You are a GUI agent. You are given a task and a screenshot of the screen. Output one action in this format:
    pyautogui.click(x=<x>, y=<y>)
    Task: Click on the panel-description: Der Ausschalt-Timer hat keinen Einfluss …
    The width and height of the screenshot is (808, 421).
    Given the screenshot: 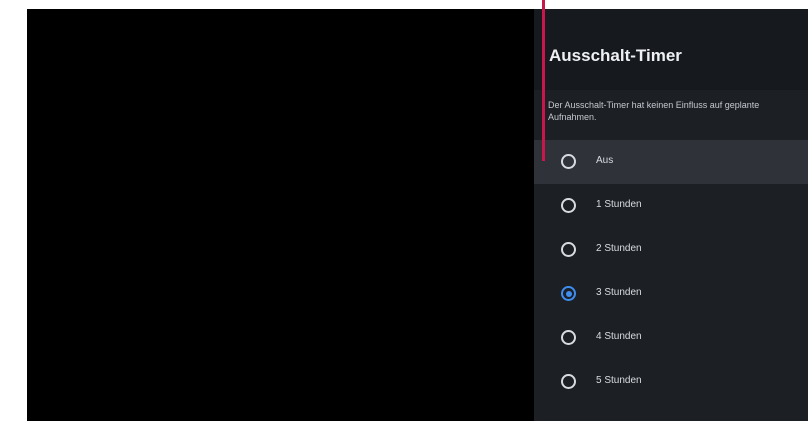 What is the action you would take?
    pyautogui.click(x=654, y=111)
    